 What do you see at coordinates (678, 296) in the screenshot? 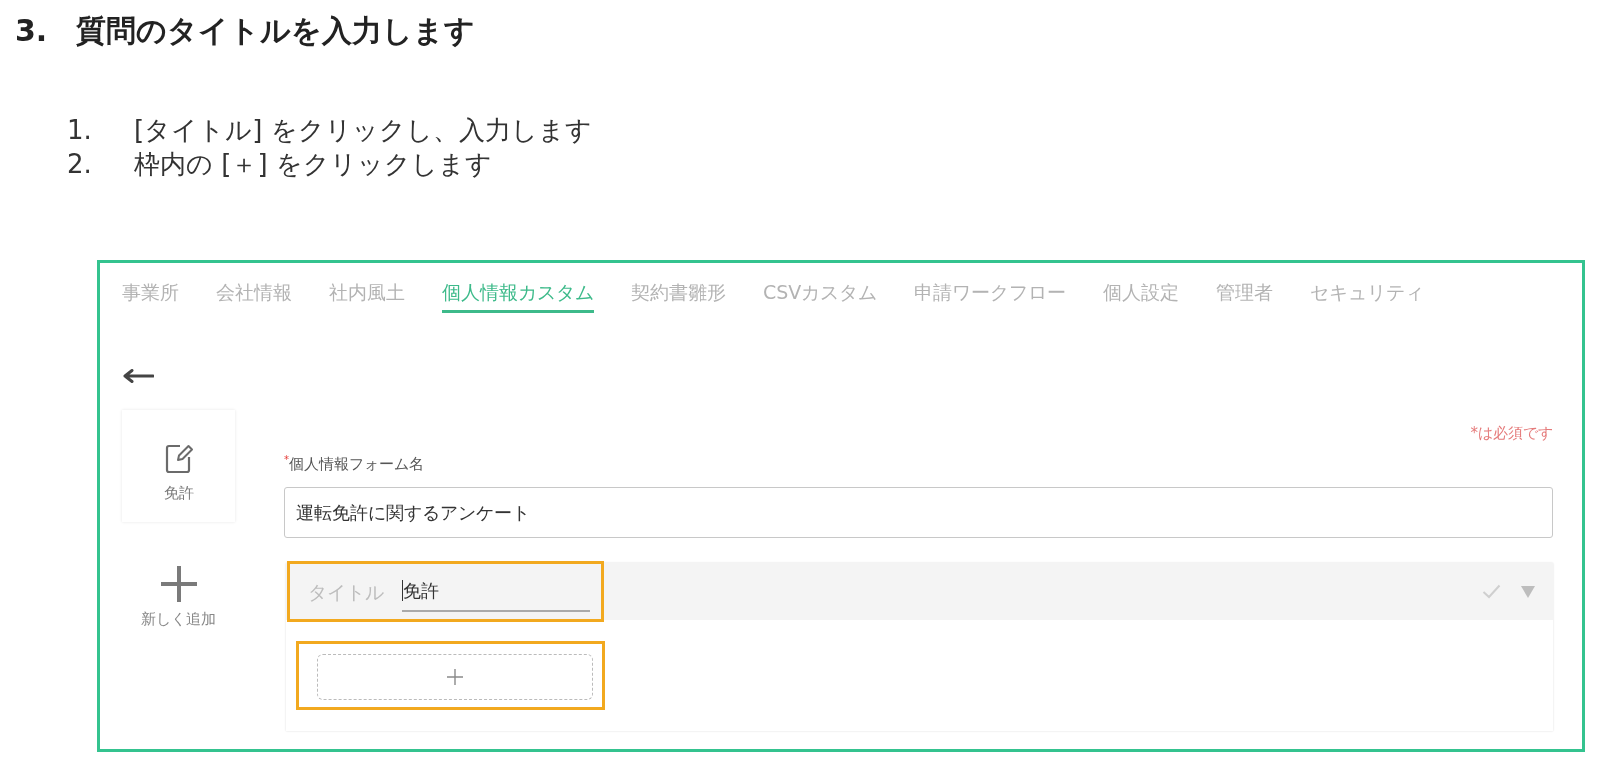
I see `tab: 契約書雛形` at bounding box center [678, 296].